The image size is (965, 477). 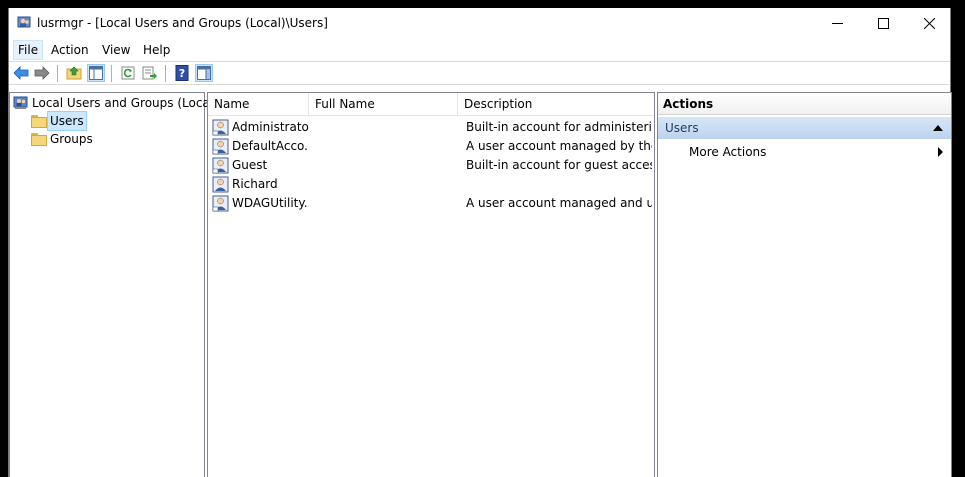 I want to click on tree-item-groups-label: Groups, so click(x=71, y=139).